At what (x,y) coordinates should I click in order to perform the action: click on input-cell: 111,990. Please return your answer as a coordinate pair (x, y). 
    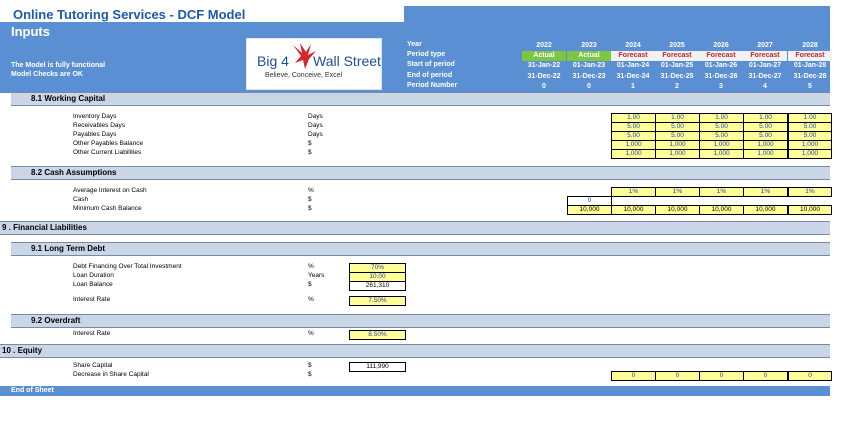
    Looking at the image, I should click on (377, 367).